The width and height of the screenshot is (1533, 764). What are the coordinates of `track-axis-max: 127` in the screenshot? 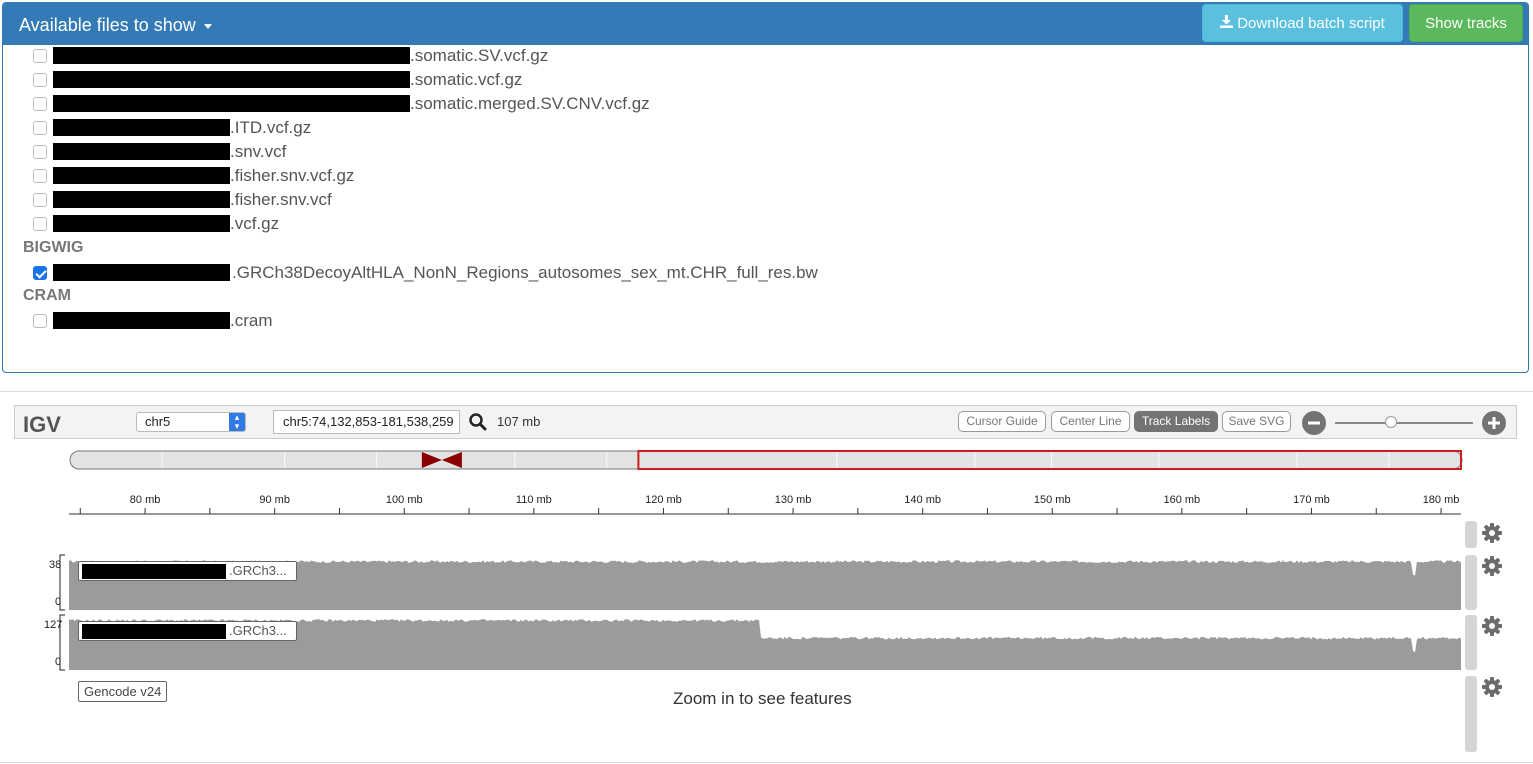 It's located at (53, 625).